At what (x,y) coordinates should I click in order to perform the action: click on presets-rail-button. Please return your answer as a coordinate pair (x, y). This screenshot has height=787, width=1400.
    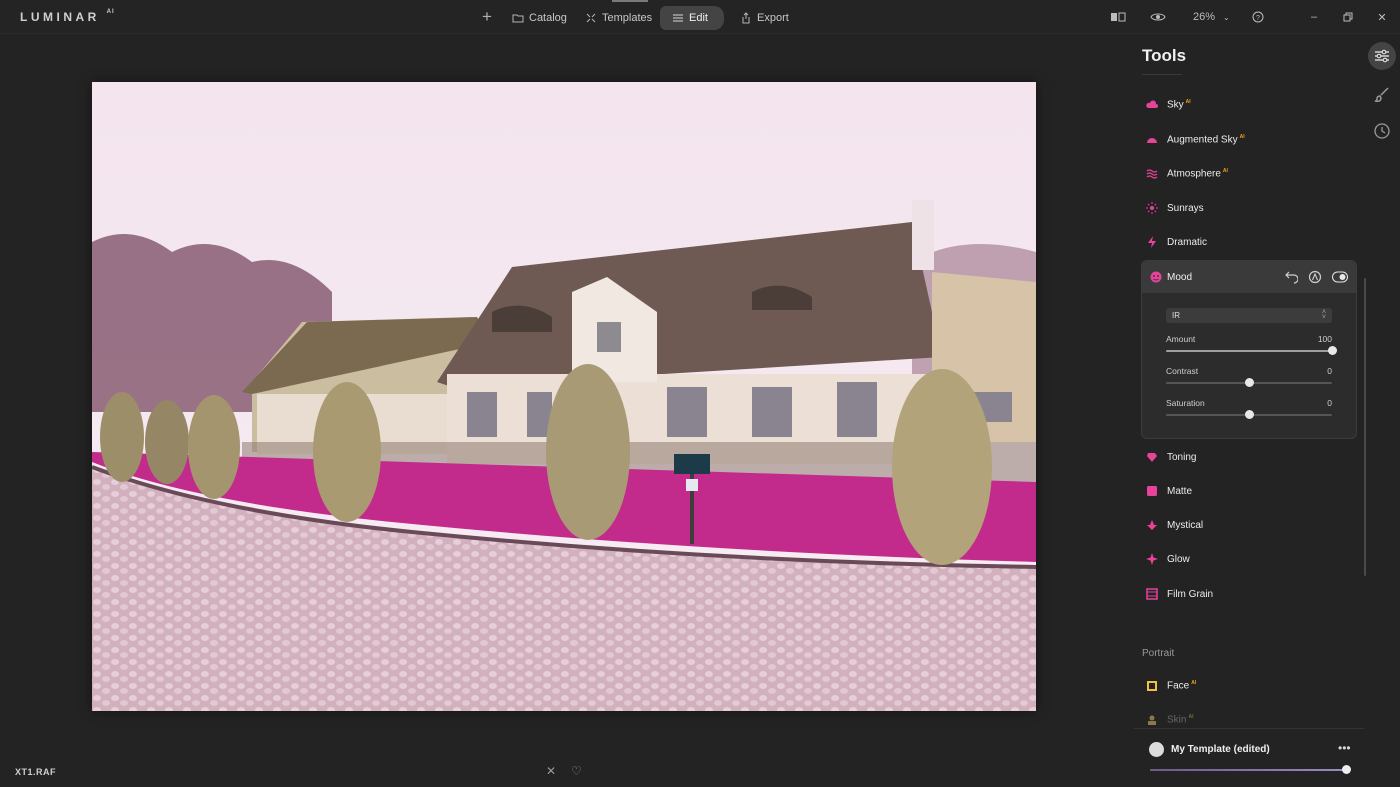
    Looking at the image, I should click on (1382, 94).